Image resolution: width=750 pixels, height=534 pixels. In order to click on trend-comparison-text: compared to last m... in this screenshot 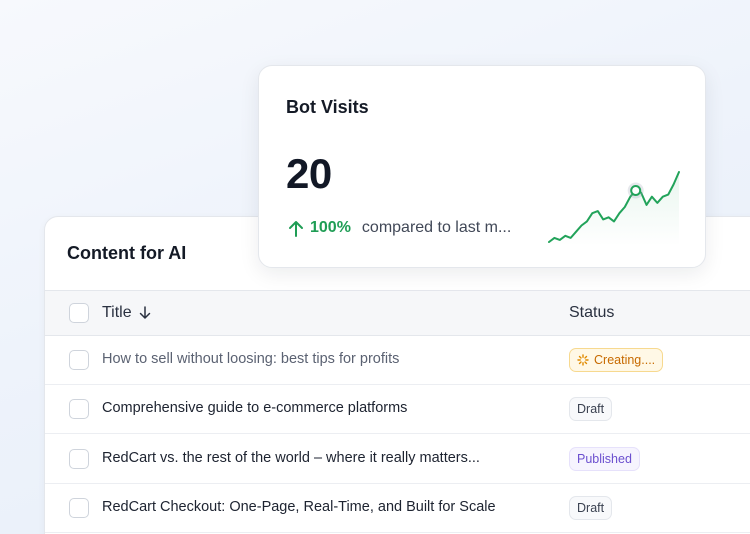, I will do `click(436, 227)`.